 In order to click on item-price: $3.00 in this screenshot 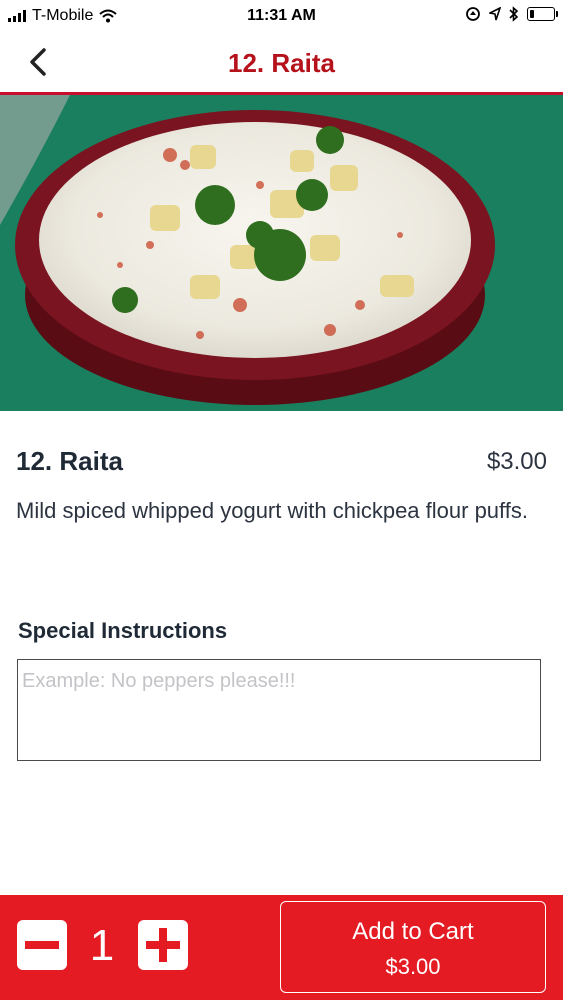, I will do `click(516, 461)`.